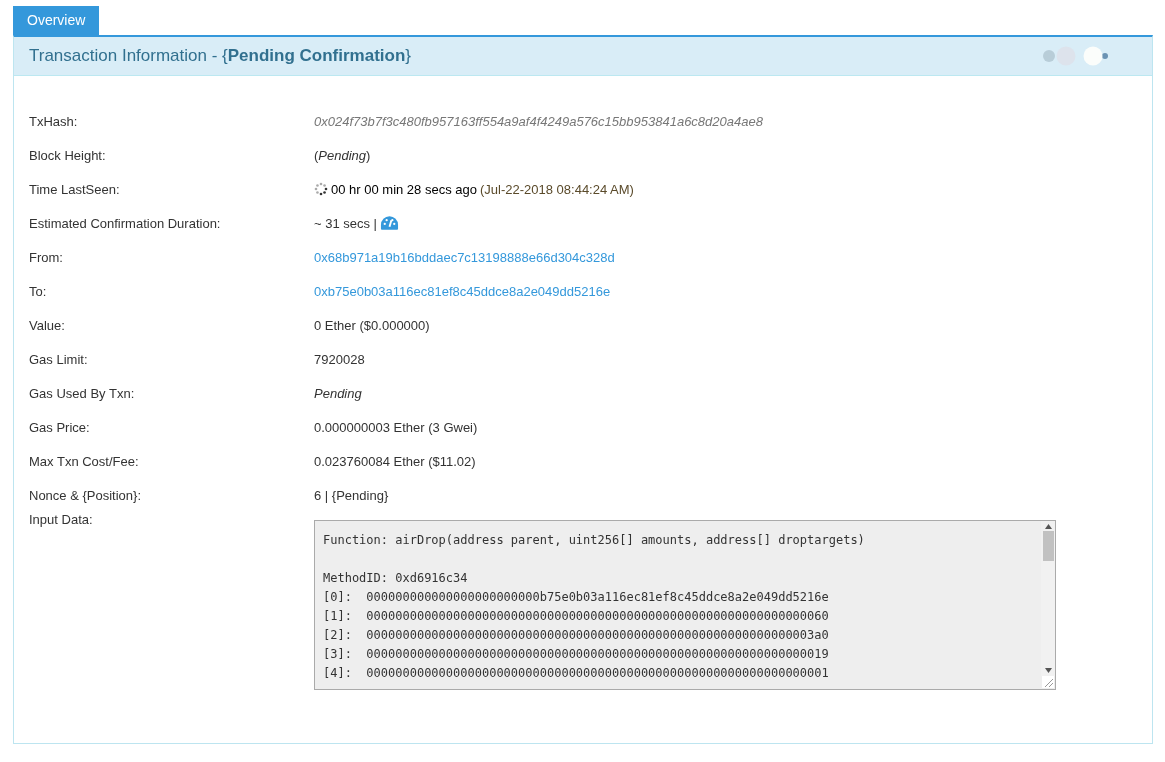 The height and width of the screenshot is (762, 1165). Describe the element at coordinates (1048, 526) in the screenshot. I see `scroll-up-arrow-icon` at that location.